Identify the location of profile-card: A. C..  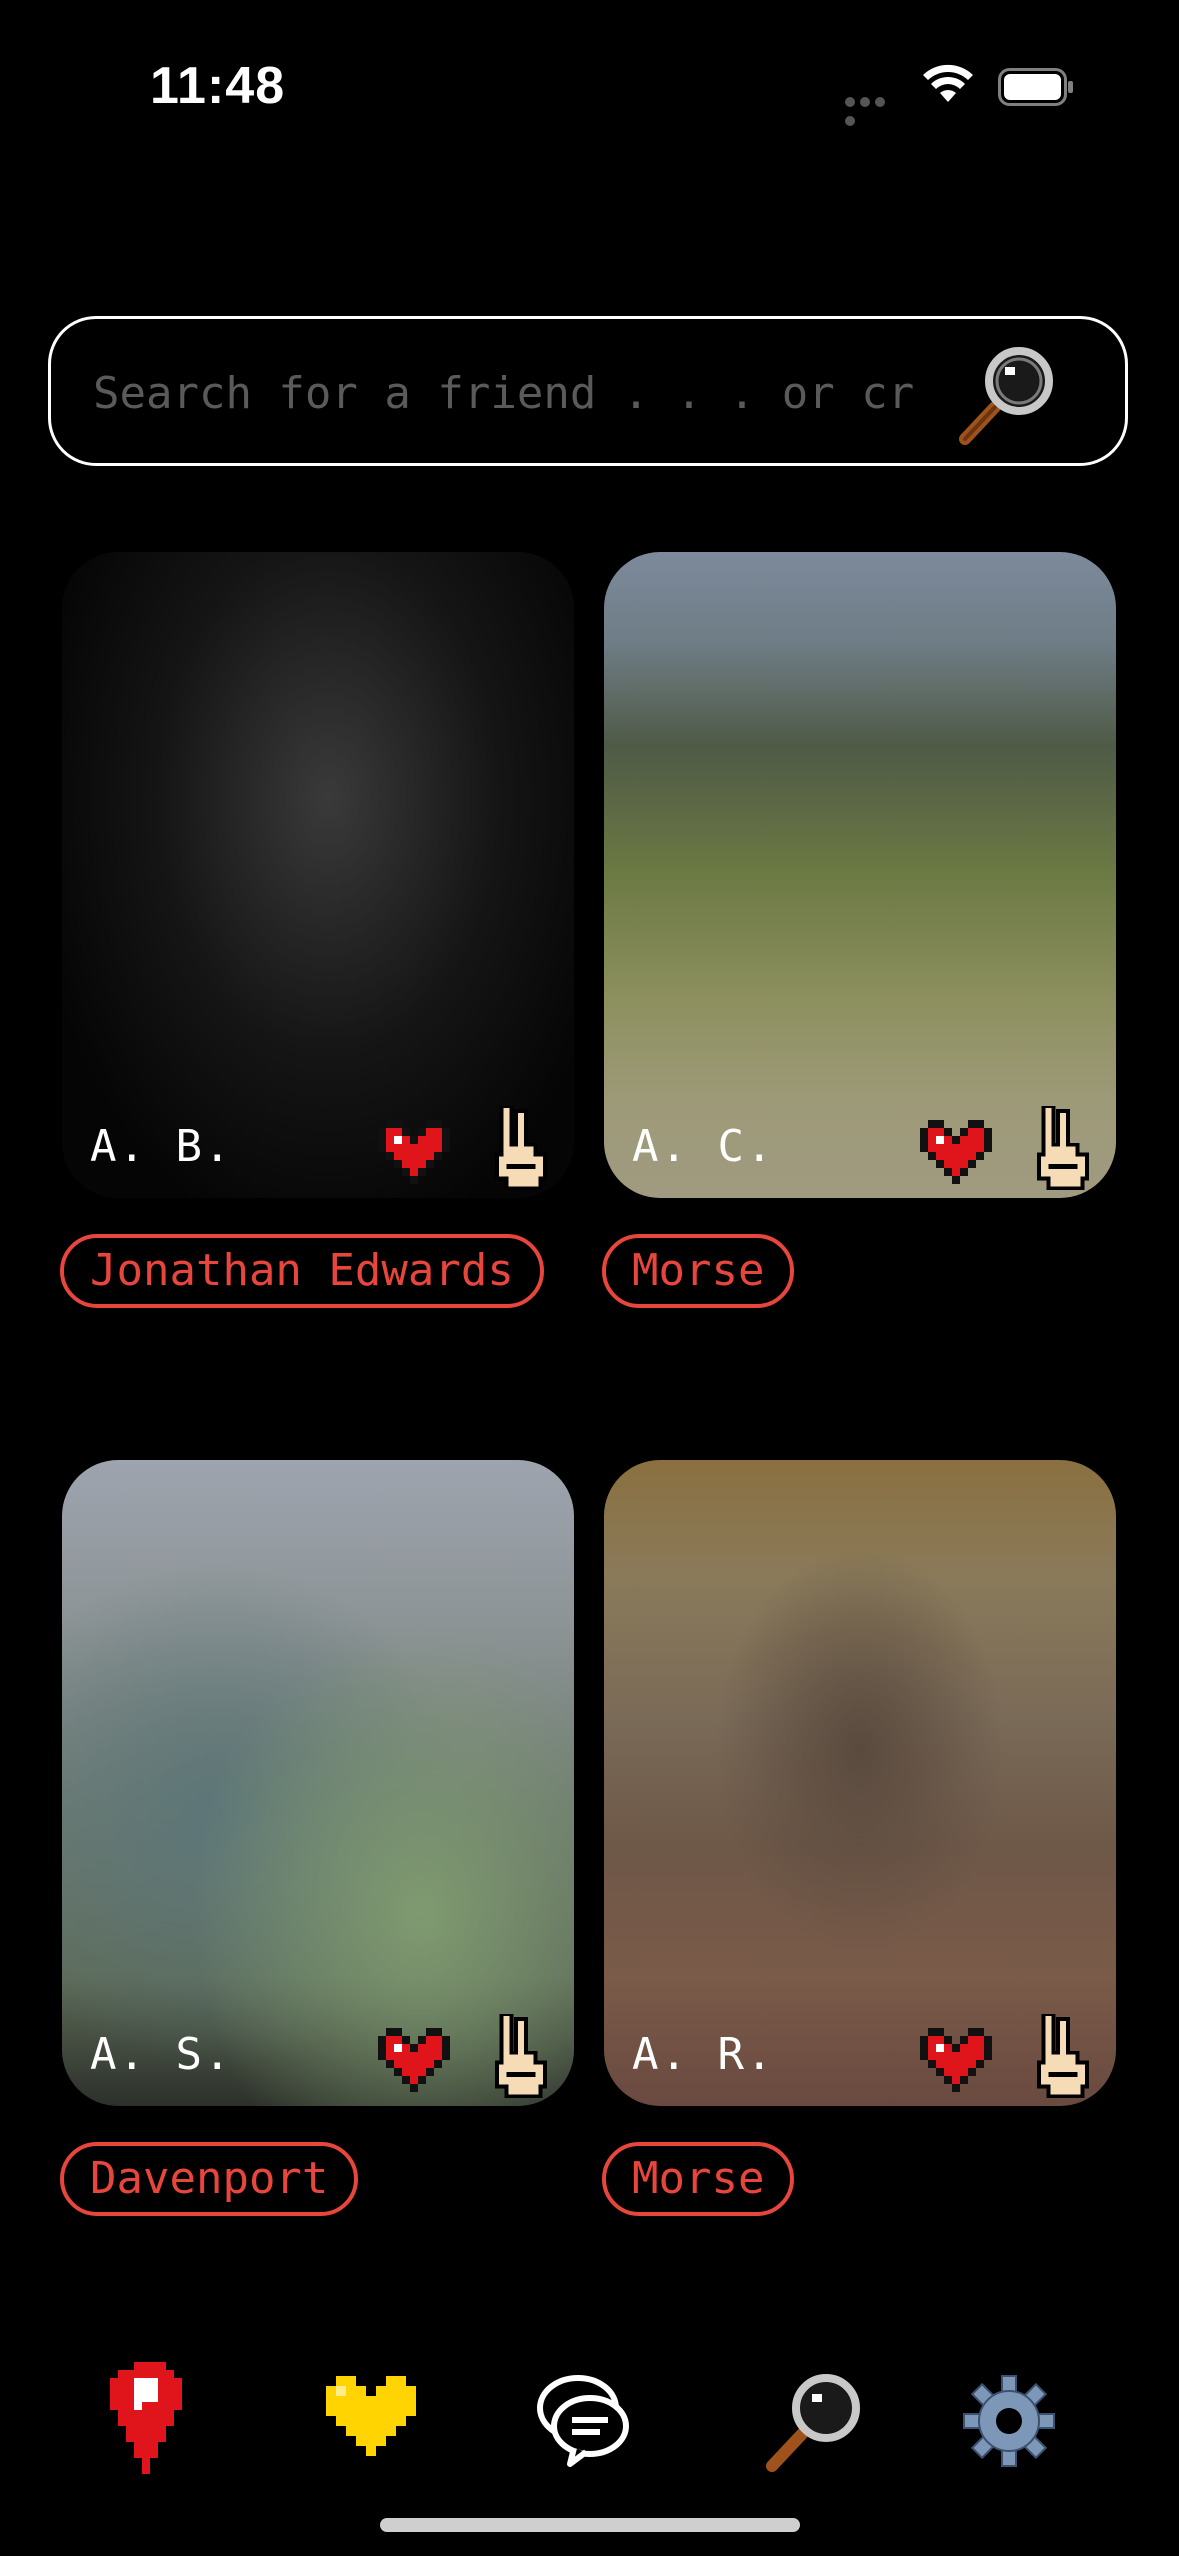
(860, 875).